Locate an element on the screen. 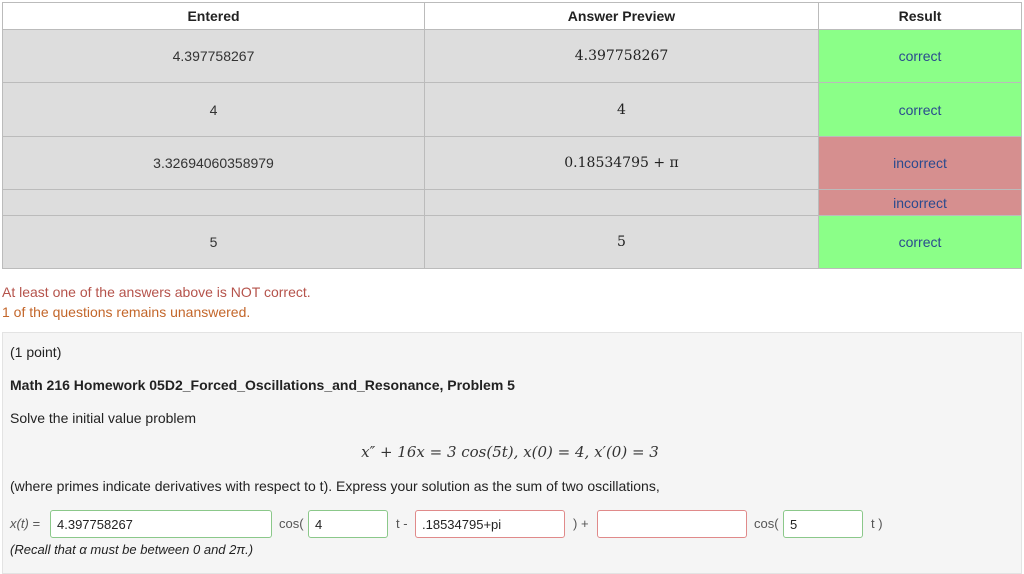  table-row: incorrect is located at coordinates (512, 202).